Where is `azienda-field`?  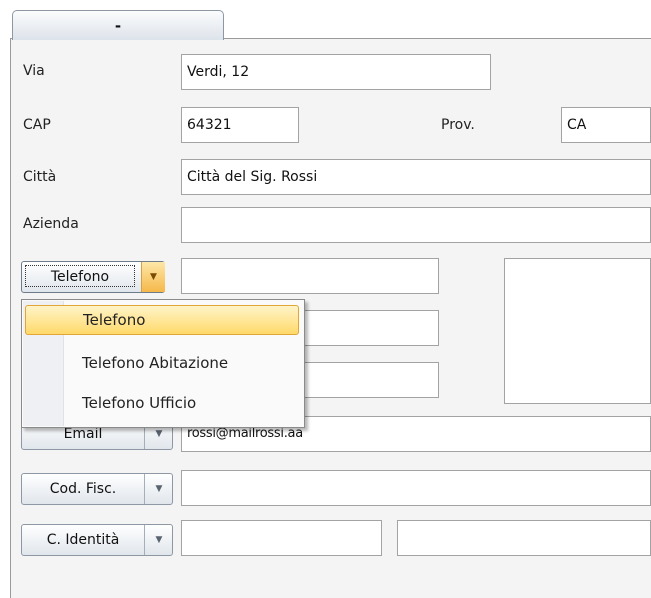
azienda-field is located at coordinates (416, 225).